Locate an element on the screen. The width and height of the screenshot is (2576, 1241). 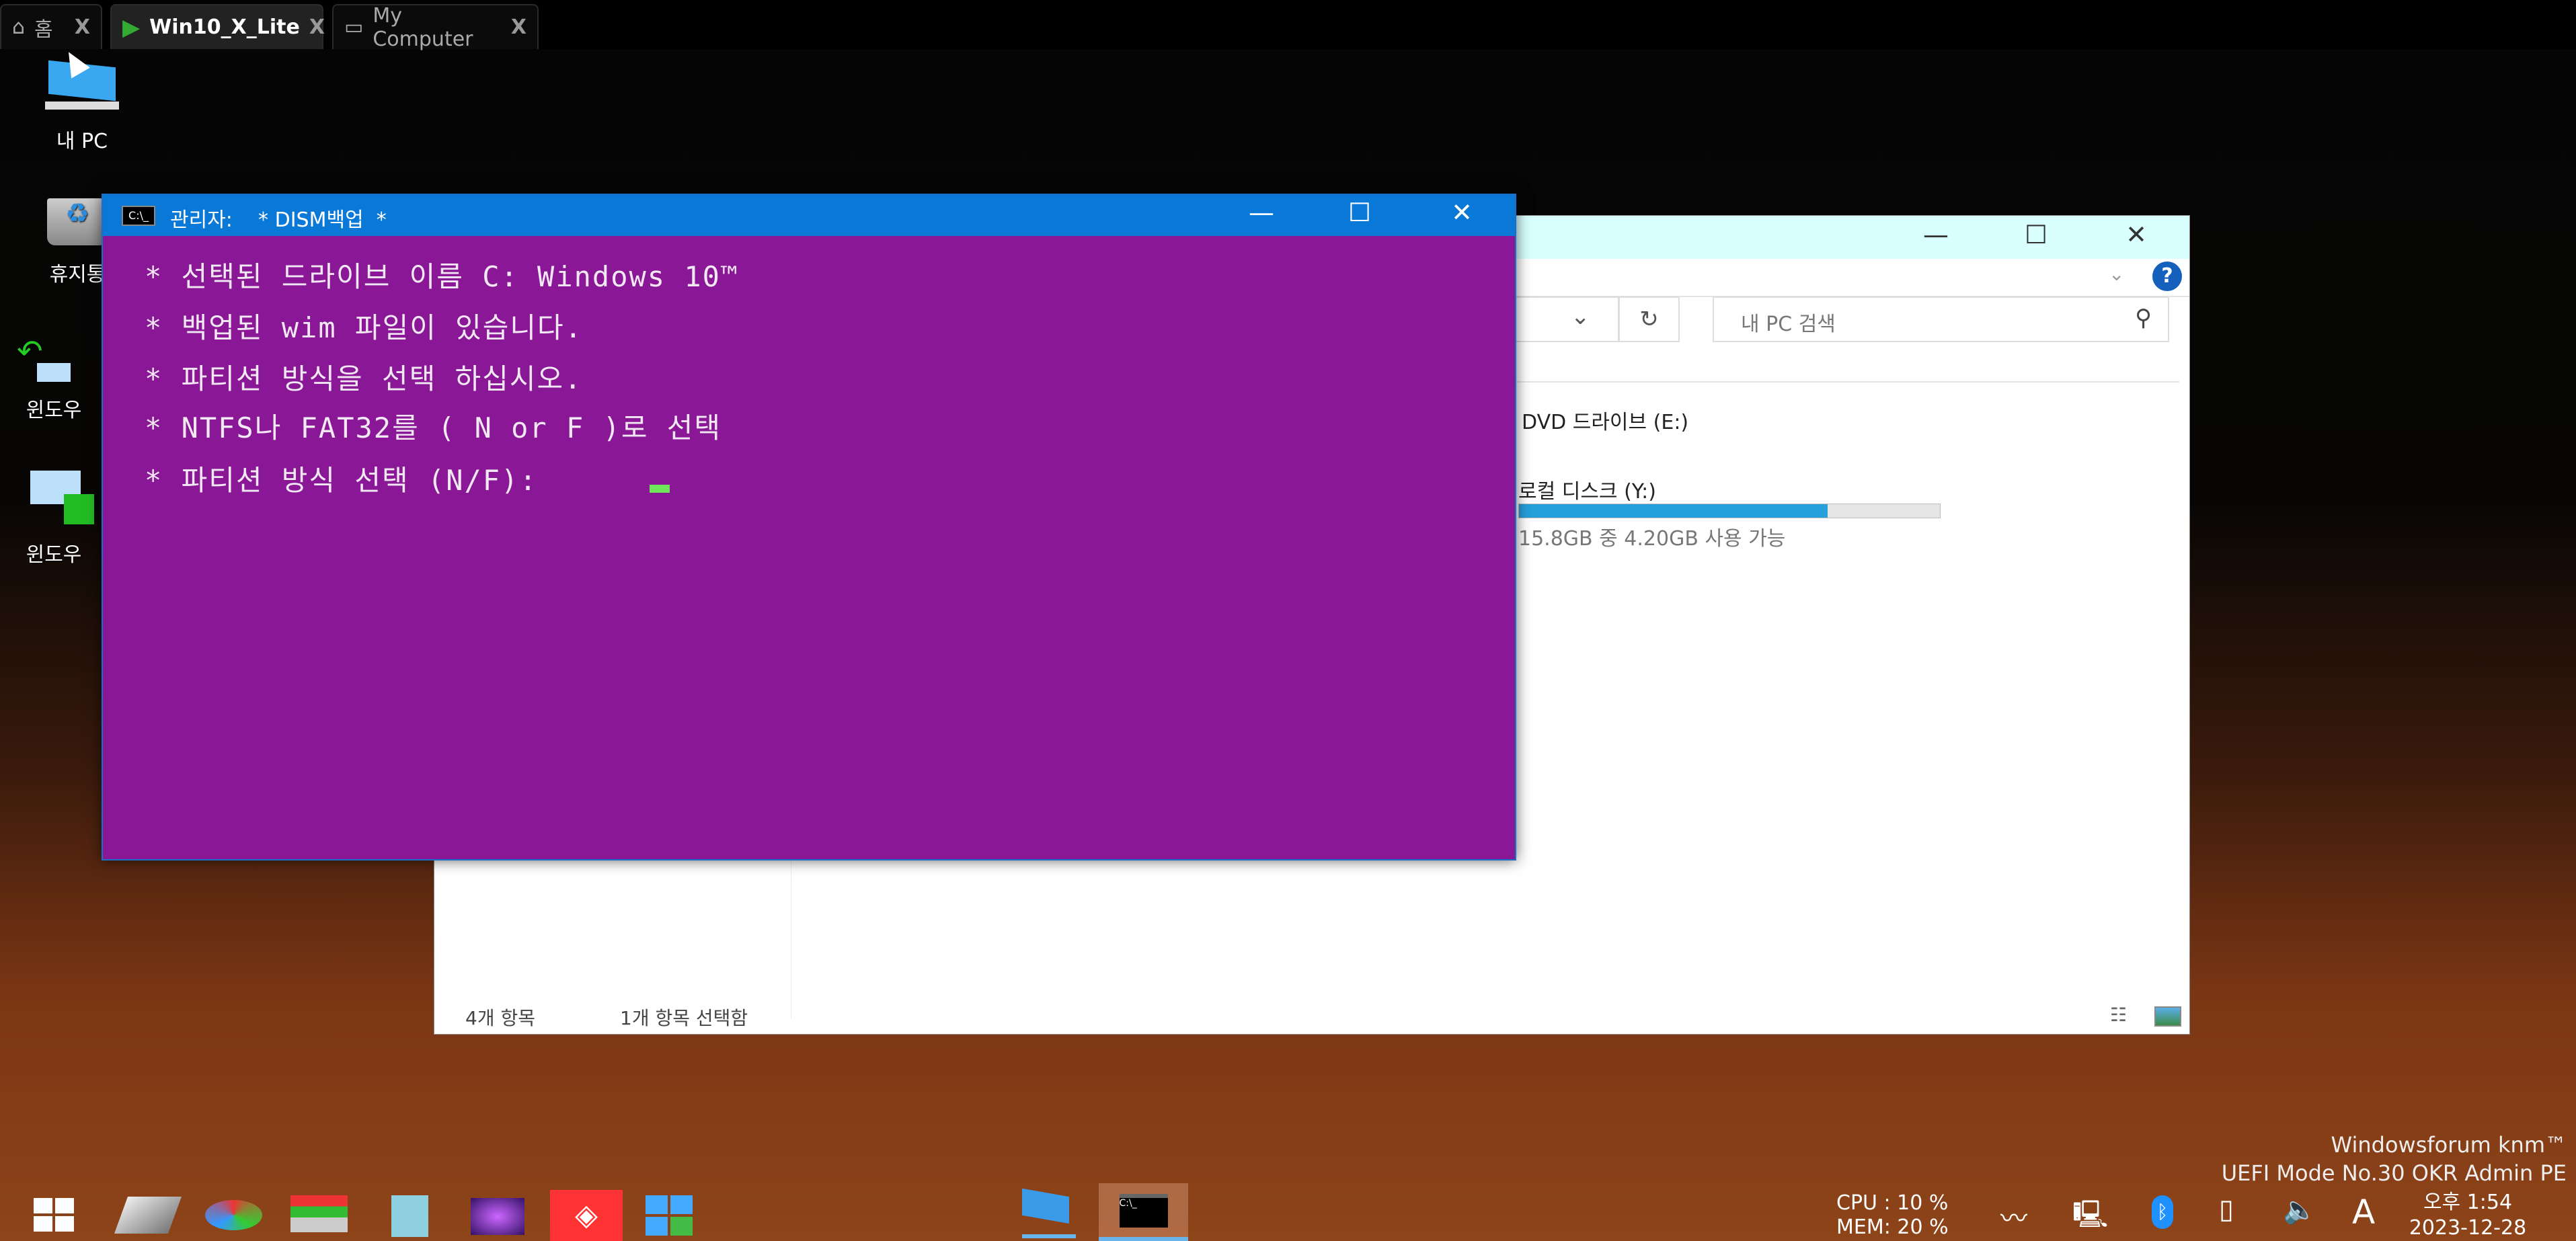
icon-label: 내 PC is located at coordinates (82, 141).